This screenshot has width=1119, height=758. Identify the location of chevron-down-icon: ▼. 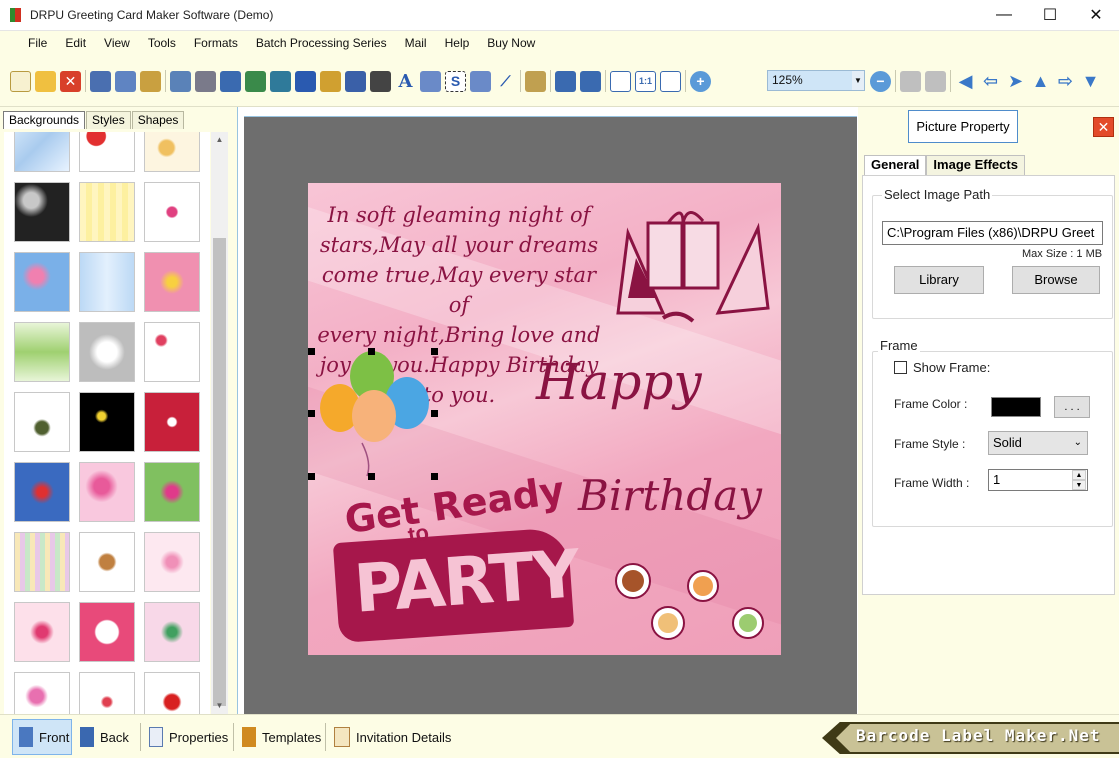
(858, 80).